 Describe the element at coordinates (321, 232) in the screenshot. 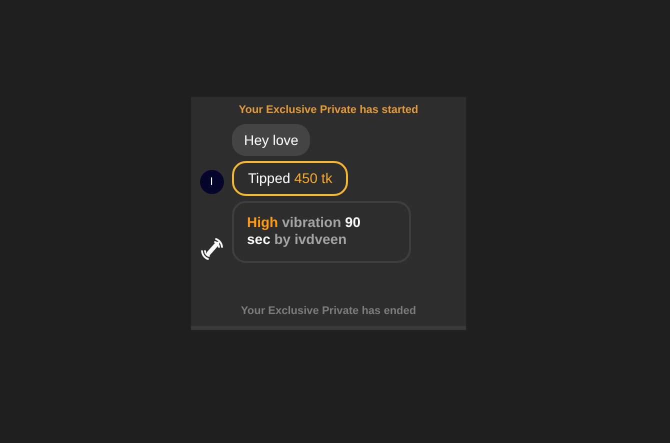

I see `vibration-bubble: High vibration 90 sec by ivdveen` at that location.